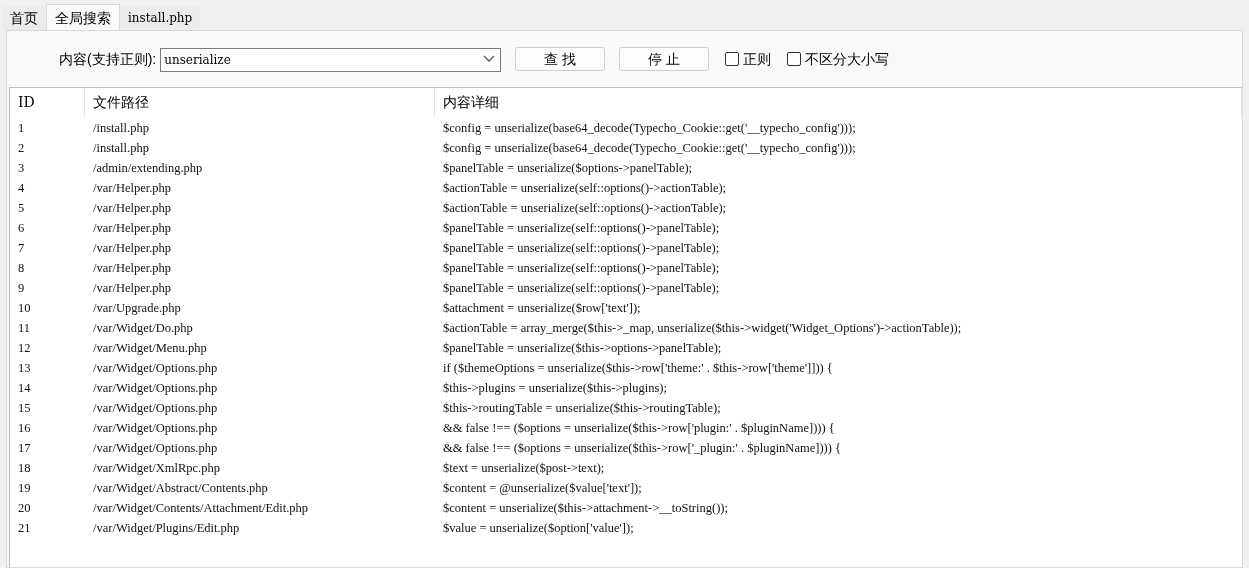  Describe the element at coordinates (642, 448) in the screenshot. I see `table-cell-text: && false !== ($options = unserialize($this->row['_plugin:' . $pluginName]))) {` at that location.